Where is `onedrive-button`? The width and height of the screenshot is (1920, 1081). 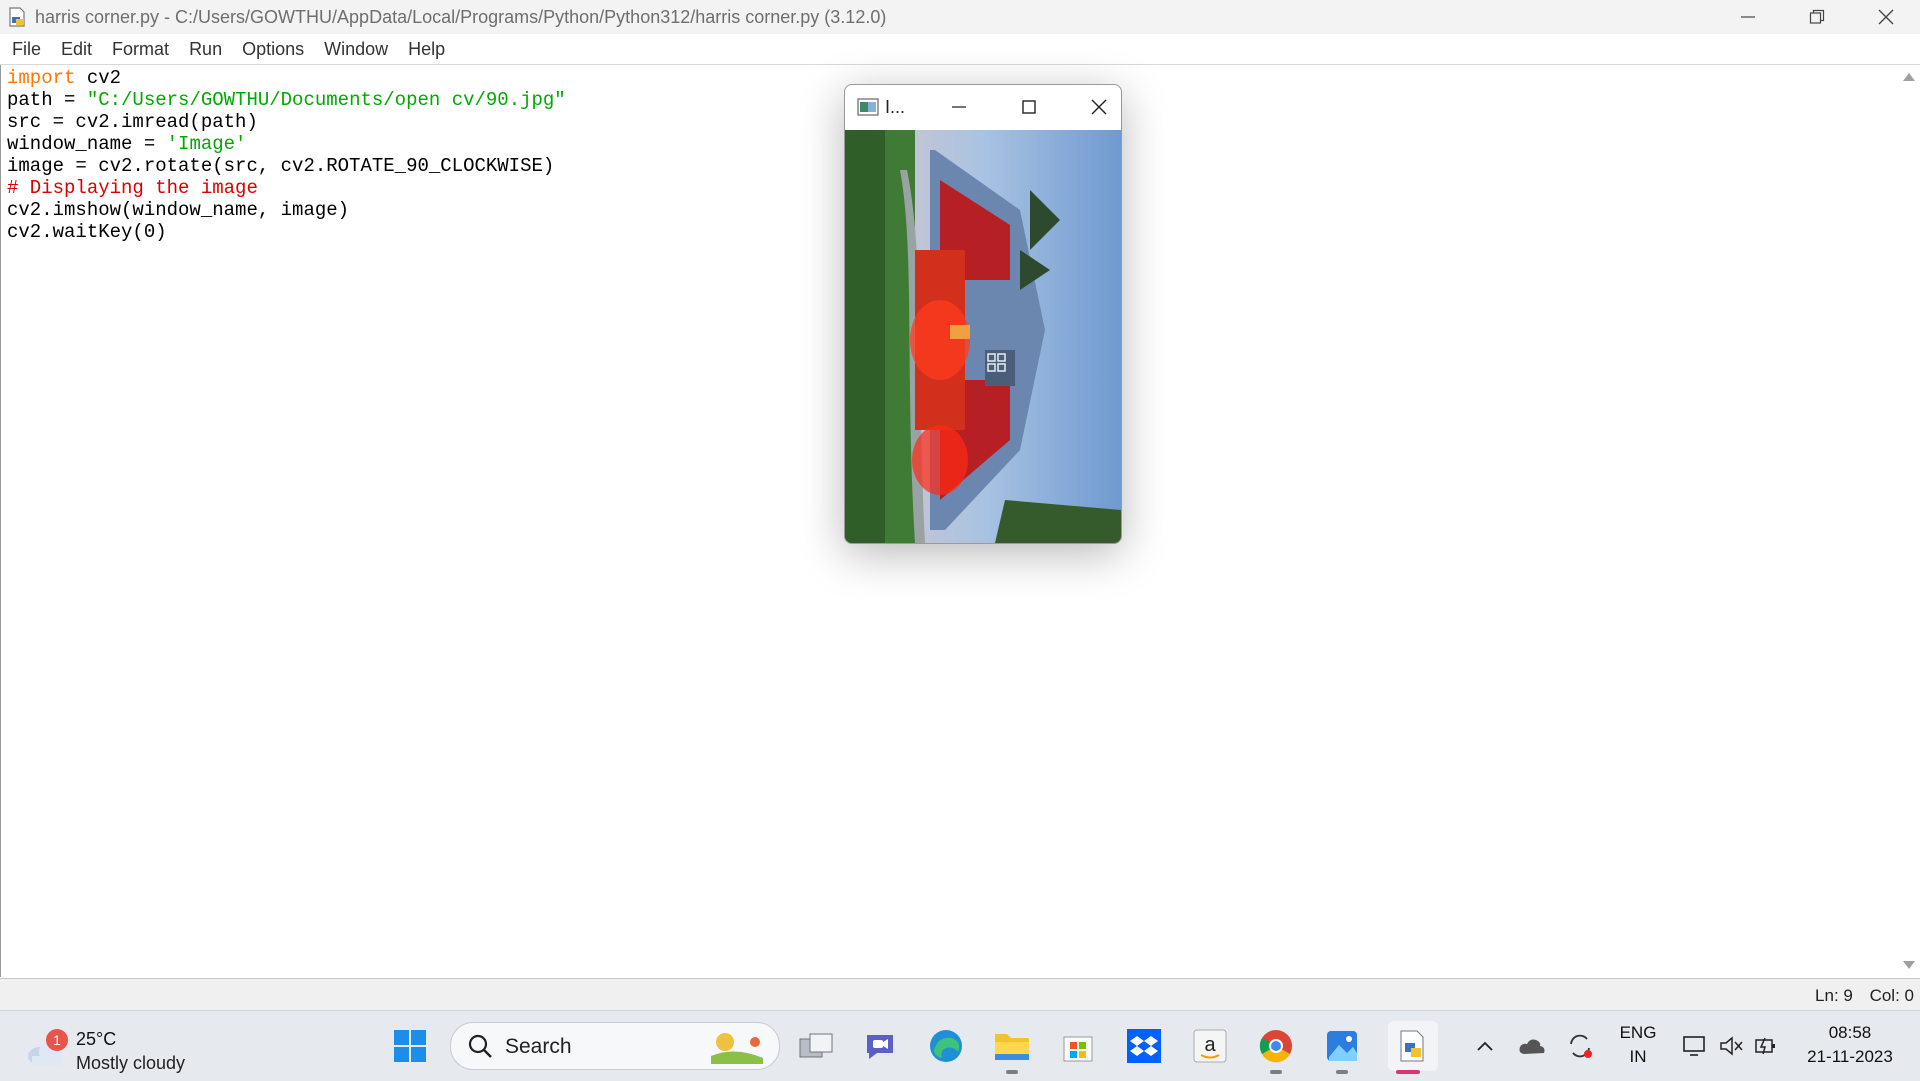
onedrive-button is located at coordinates (1532, 1046).